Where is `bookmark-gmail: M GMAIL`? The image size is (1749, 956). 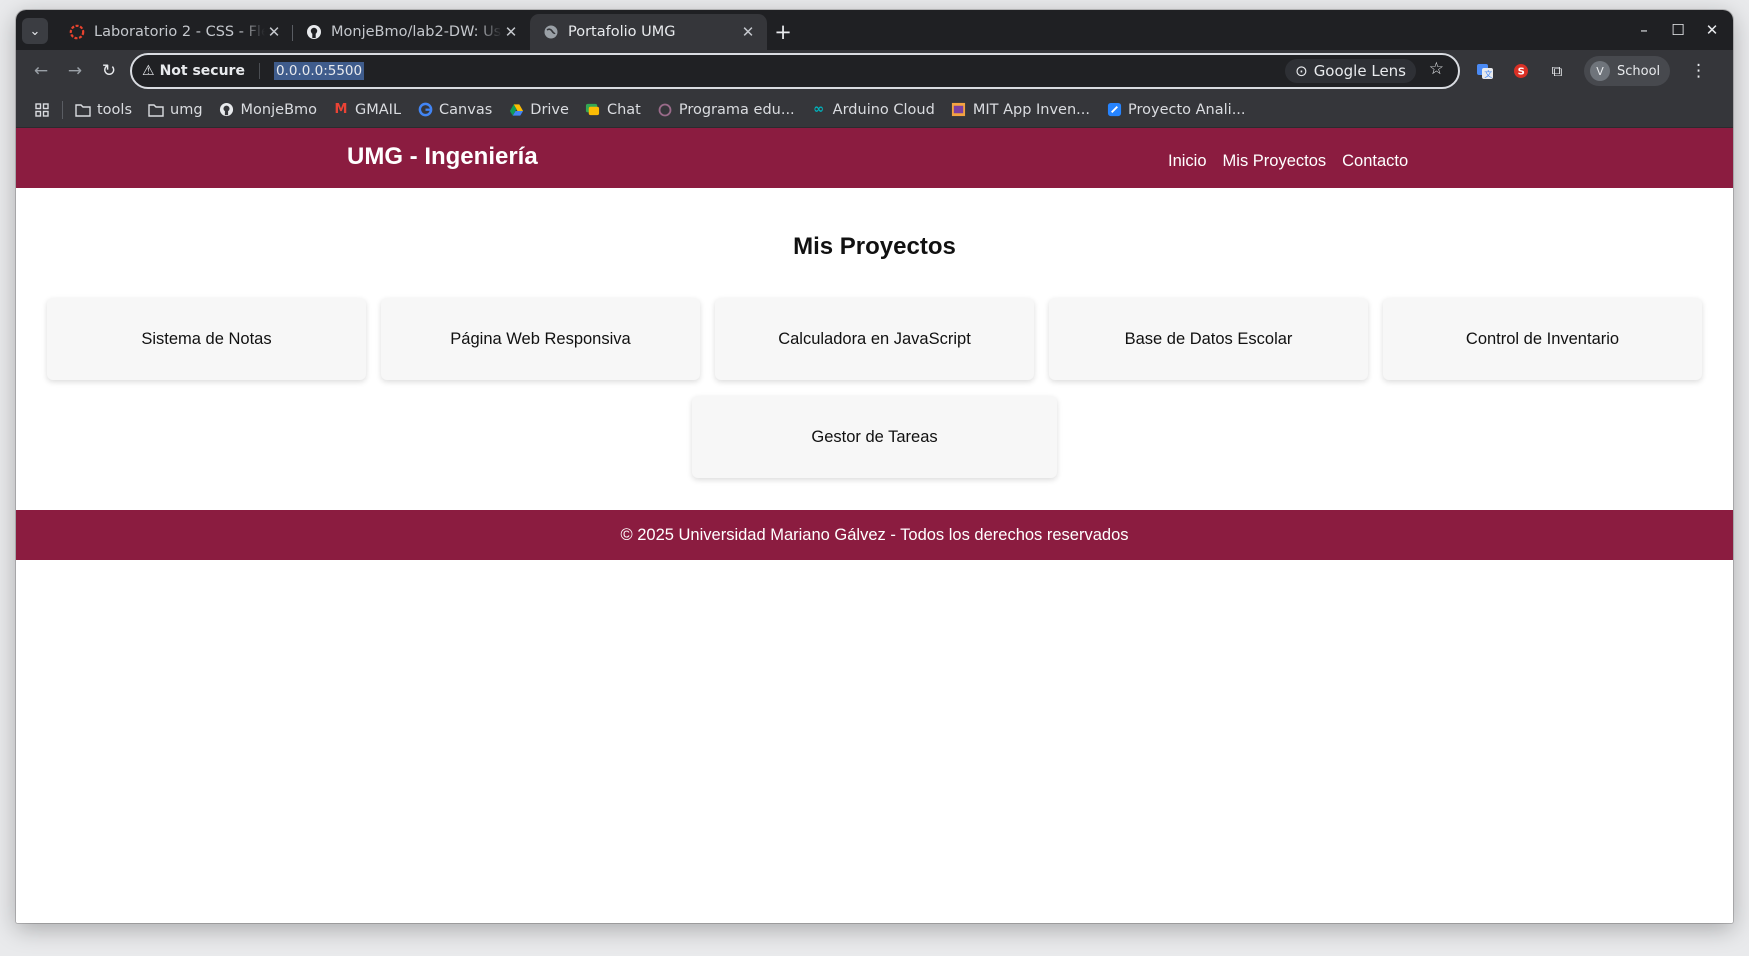 bookmark-gmail: M GMAIL is located at coordinates (367, 110).